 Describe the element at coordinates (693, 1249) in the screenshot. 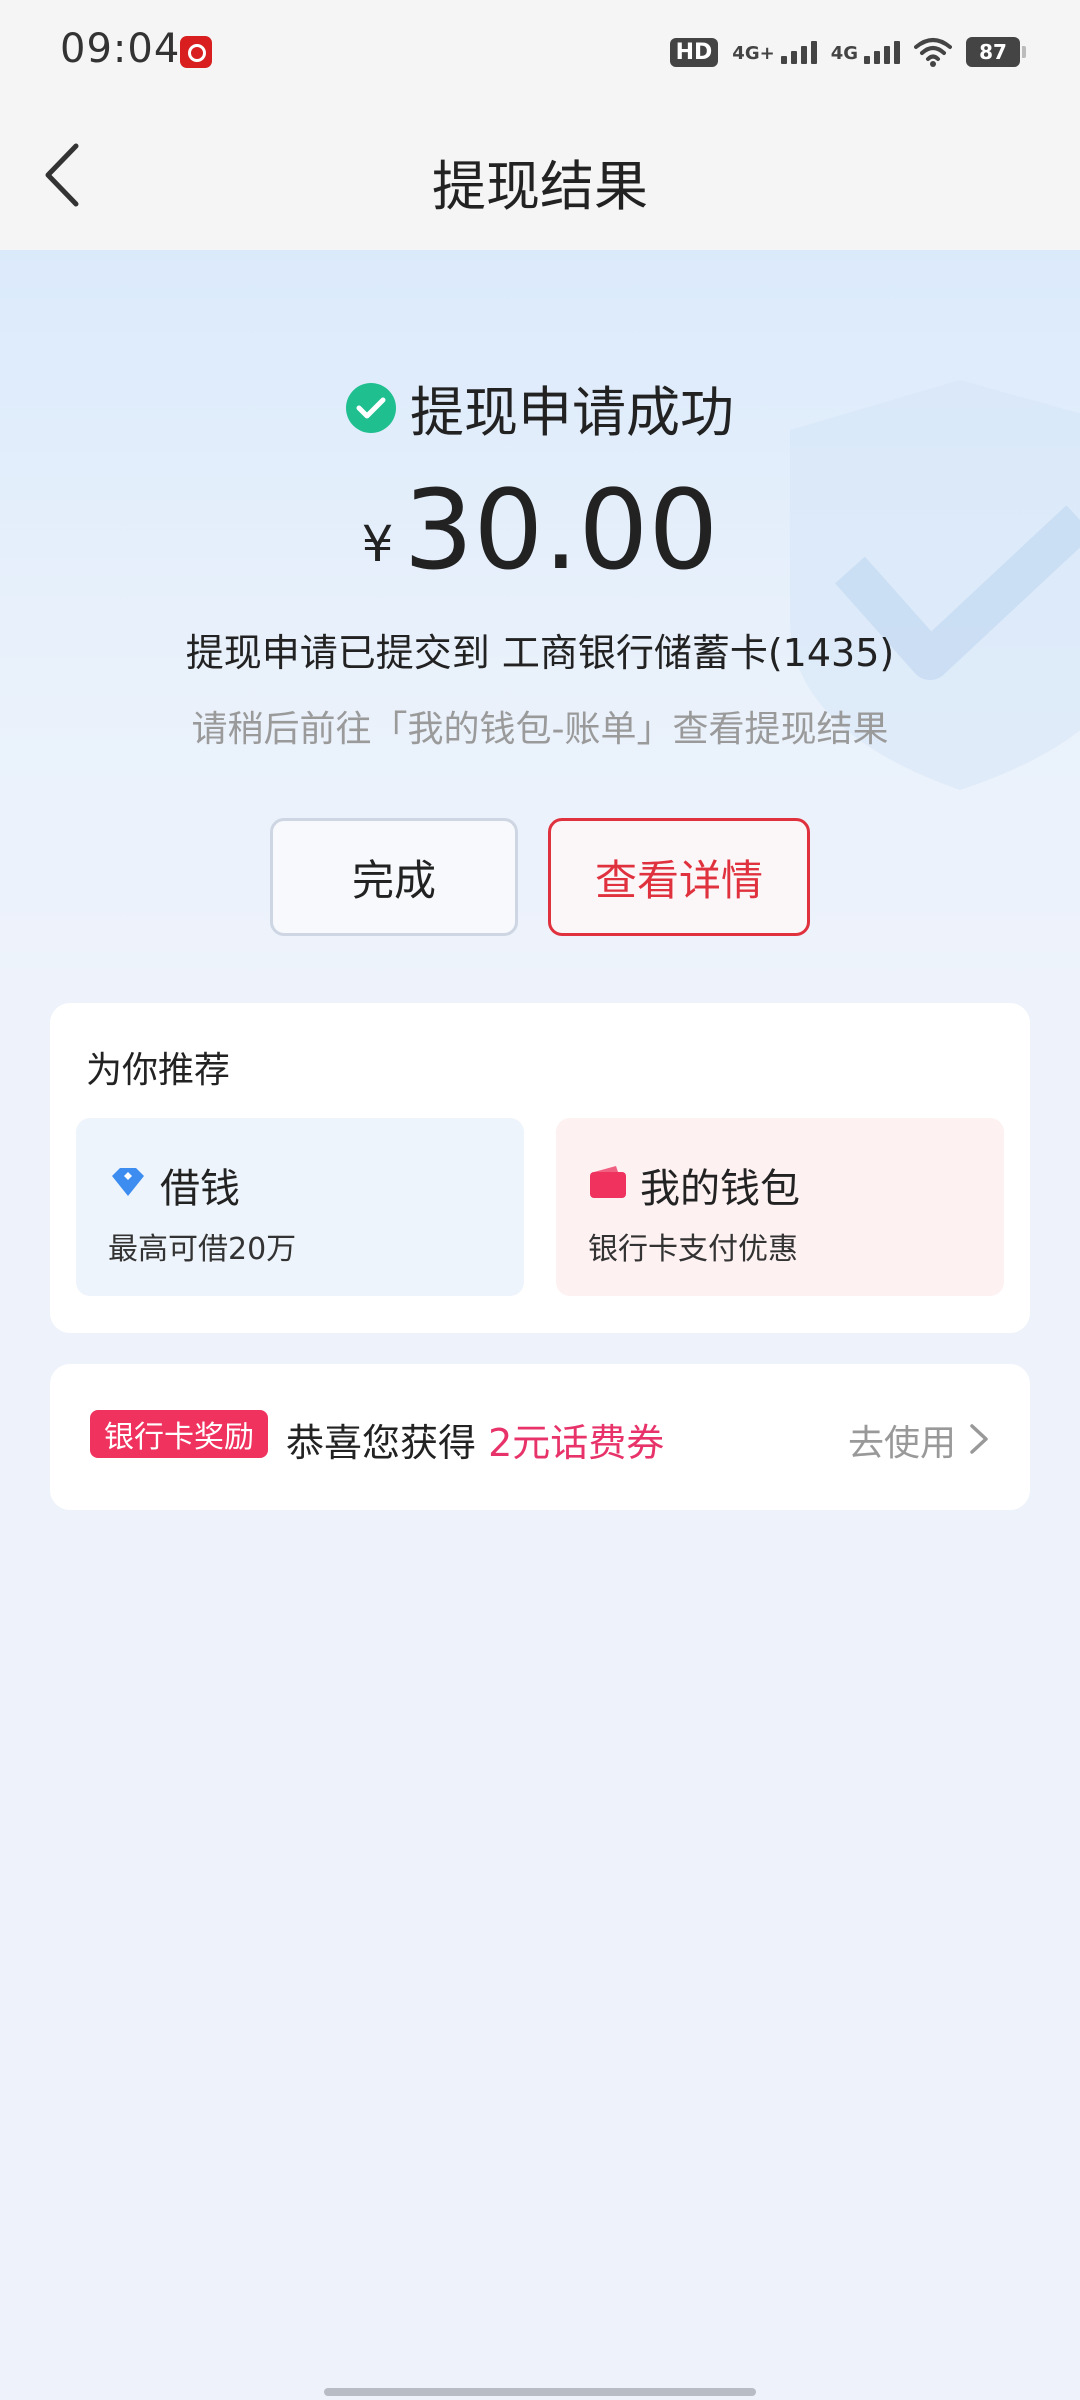

I see `recommend-item-sub: 银行卡支付优惠` at that location.